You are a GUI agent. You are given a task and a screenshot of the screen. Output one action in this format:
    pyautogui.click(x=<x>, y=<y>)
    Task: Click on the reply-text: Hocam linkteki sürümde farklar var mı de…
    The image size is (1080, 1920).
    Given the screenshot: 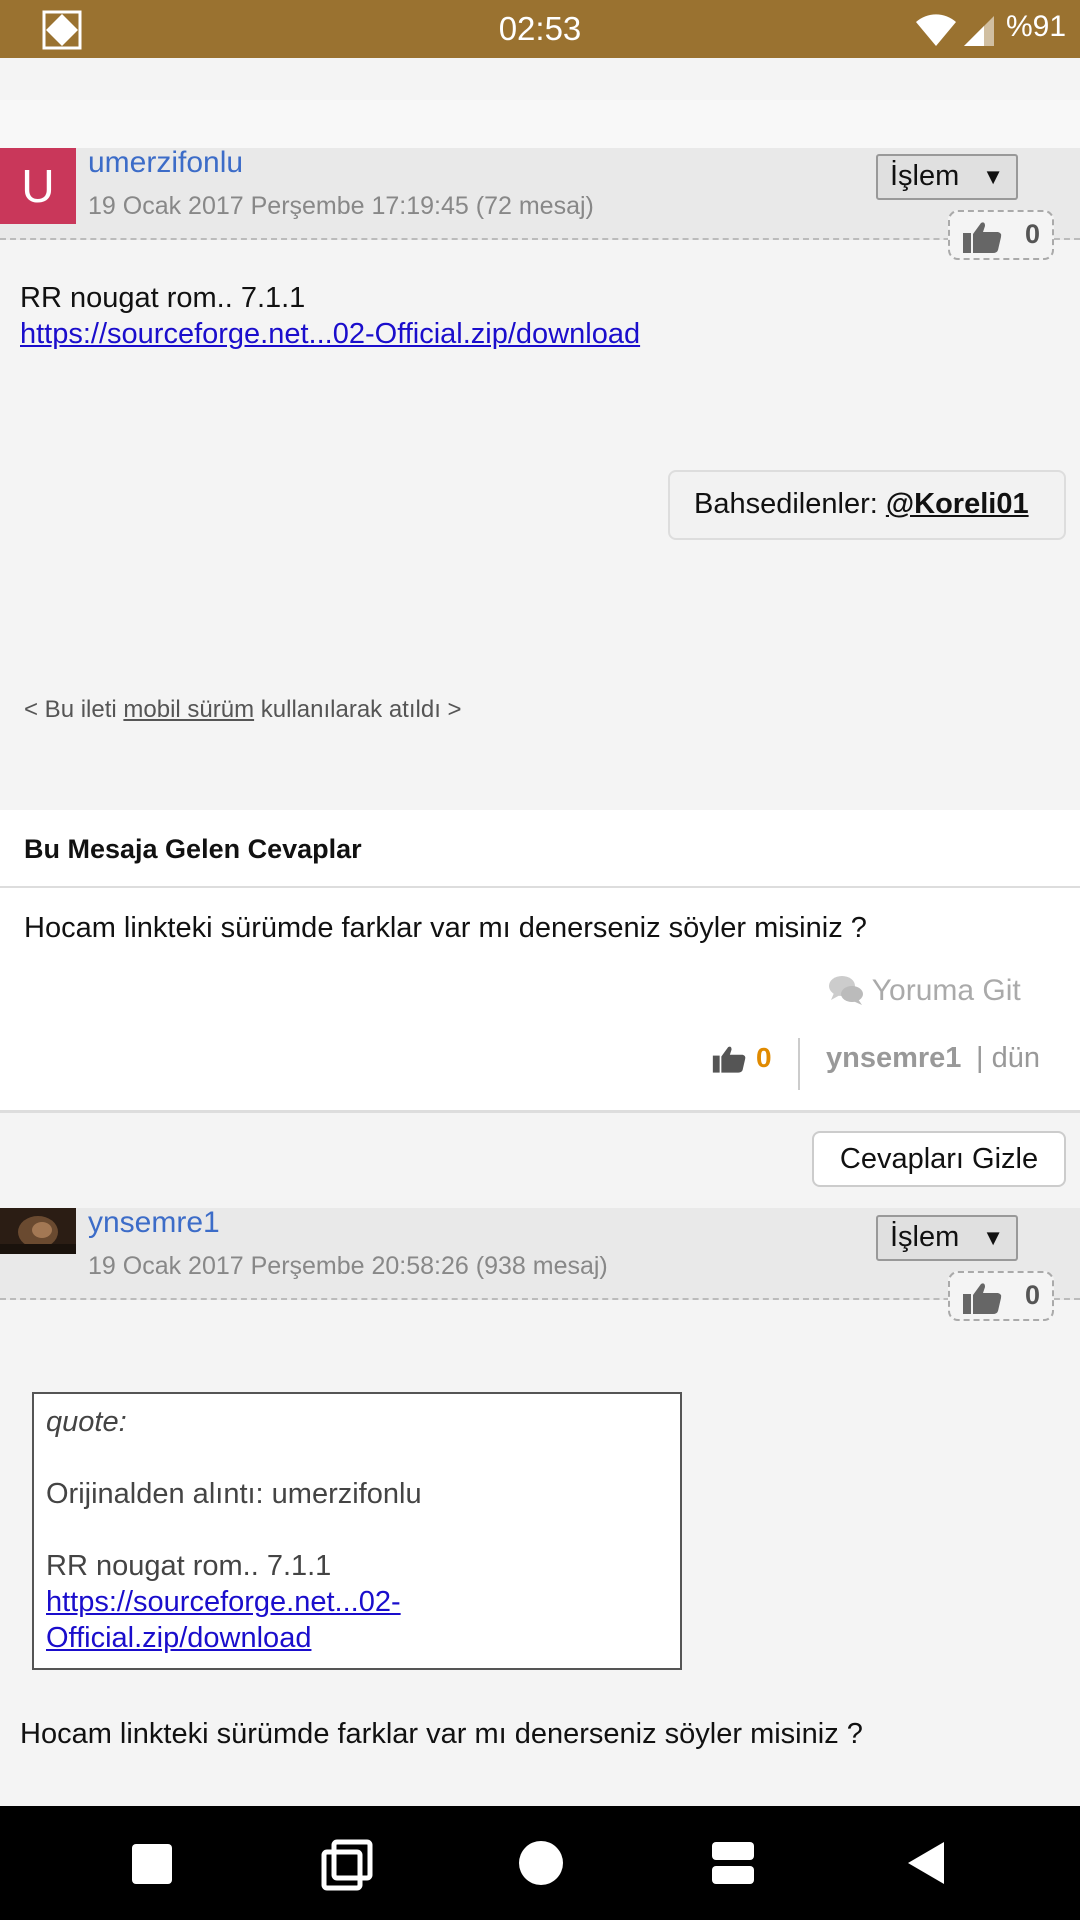 What is the action you would take?
    pyautogui.click(x=445, y=928)
    